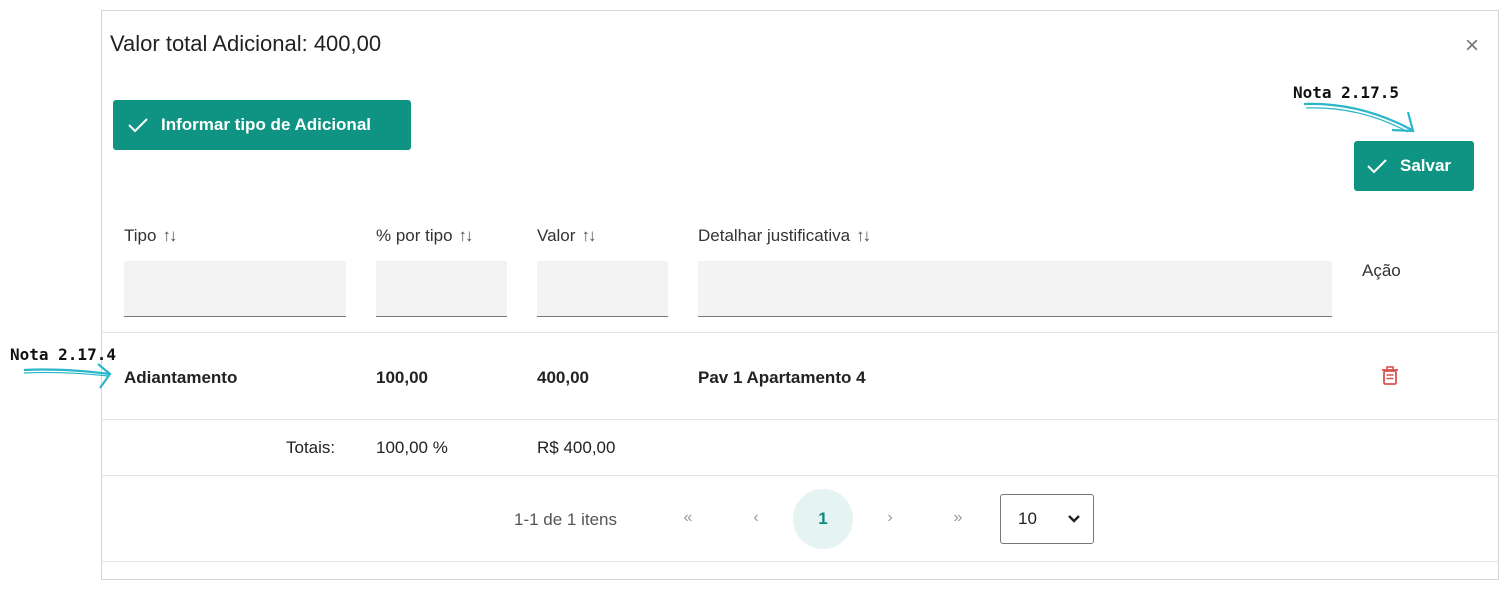 The width and height of the screenshot is (1503, 604). Describe the element at coordinates (1381, 270) in the screenshot. I see `column-header-acao: Ação` at that location.